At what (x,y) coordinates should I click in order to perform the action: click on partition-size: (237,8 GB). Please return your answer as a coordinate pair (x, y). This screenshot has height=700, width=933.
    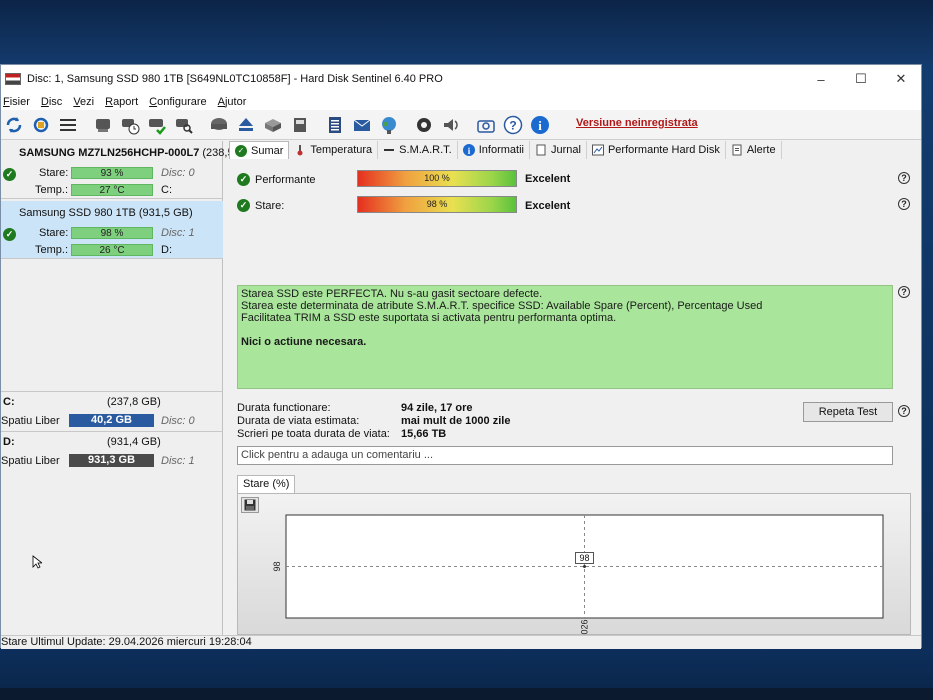
    Looking at the image, I should click on (134, 402).